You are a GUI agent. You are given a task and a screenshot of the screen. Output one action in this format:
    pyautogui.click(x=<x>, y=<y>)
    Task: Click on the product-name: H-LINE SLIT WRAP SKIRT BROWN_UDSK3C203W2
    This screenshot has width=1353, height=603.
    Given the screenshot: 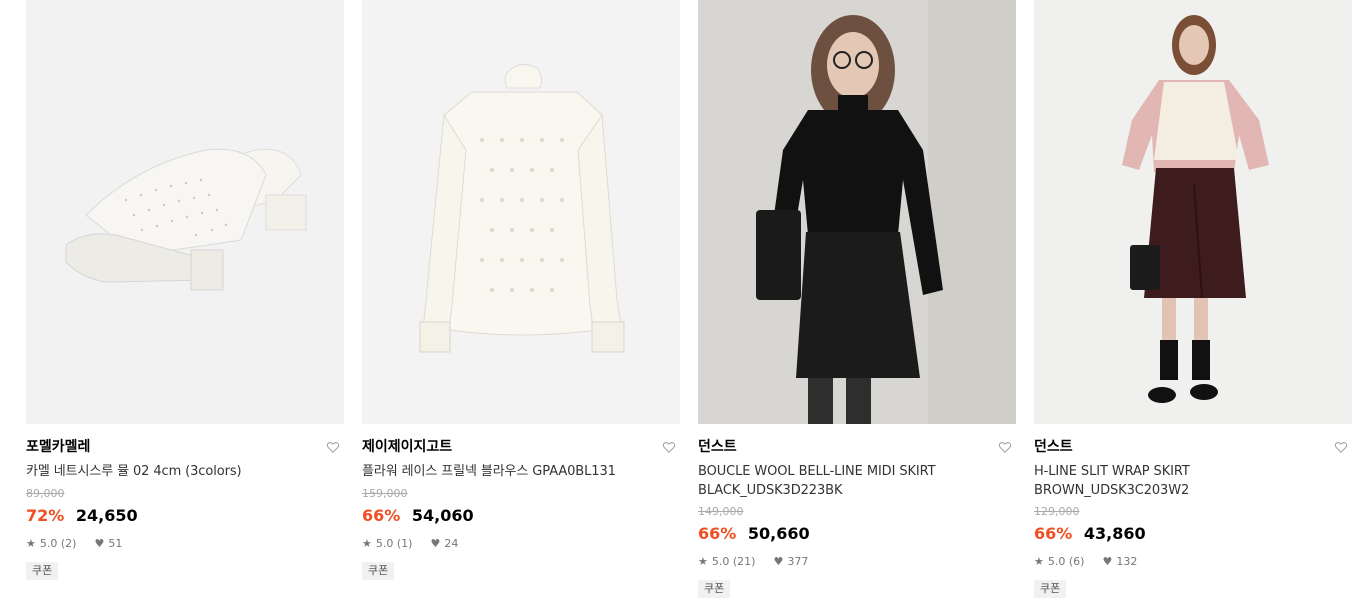 What is the action you would take?
    pyautogui.click(x=1179, y=481)
    